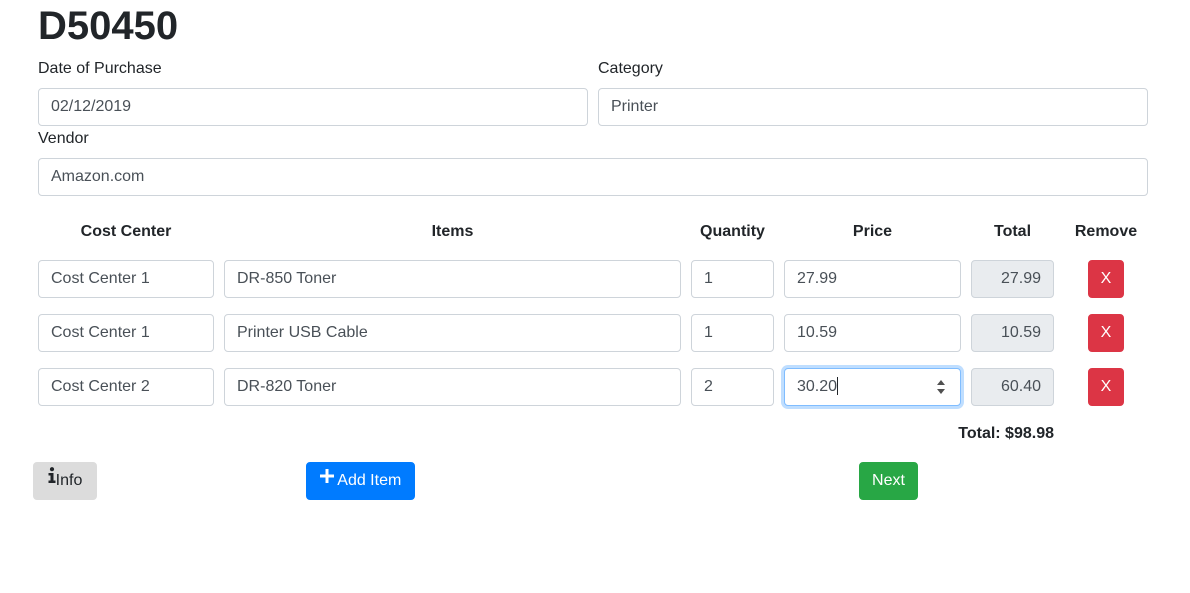 This screenshot has height=593, width=1190. What do you see at coordinates (1012, 333) in the screenshot?
I see `row-total-field: 10.59` at bounding box center [1012, 333].